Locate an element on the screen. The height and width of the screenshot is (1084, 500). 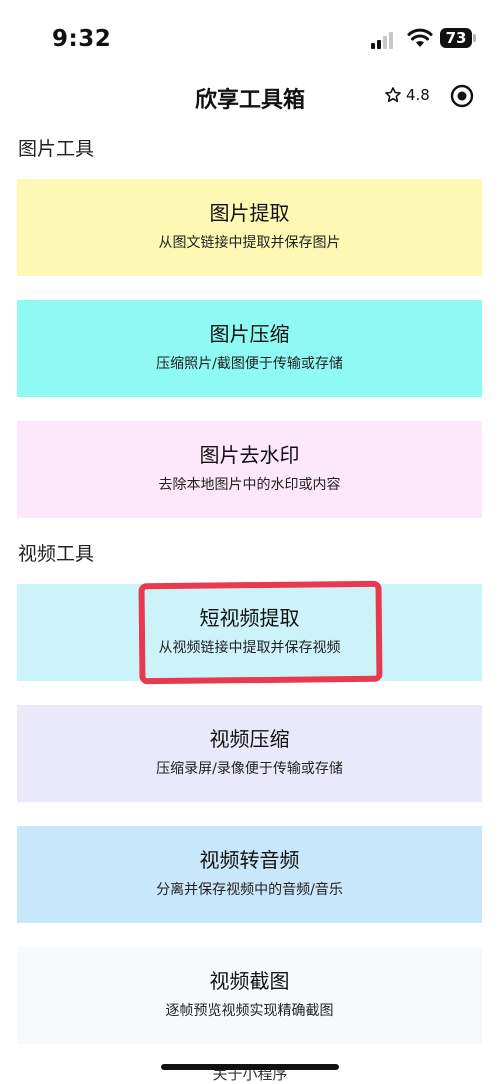
status-time: 9:32 is located at coordinates (82, 39).